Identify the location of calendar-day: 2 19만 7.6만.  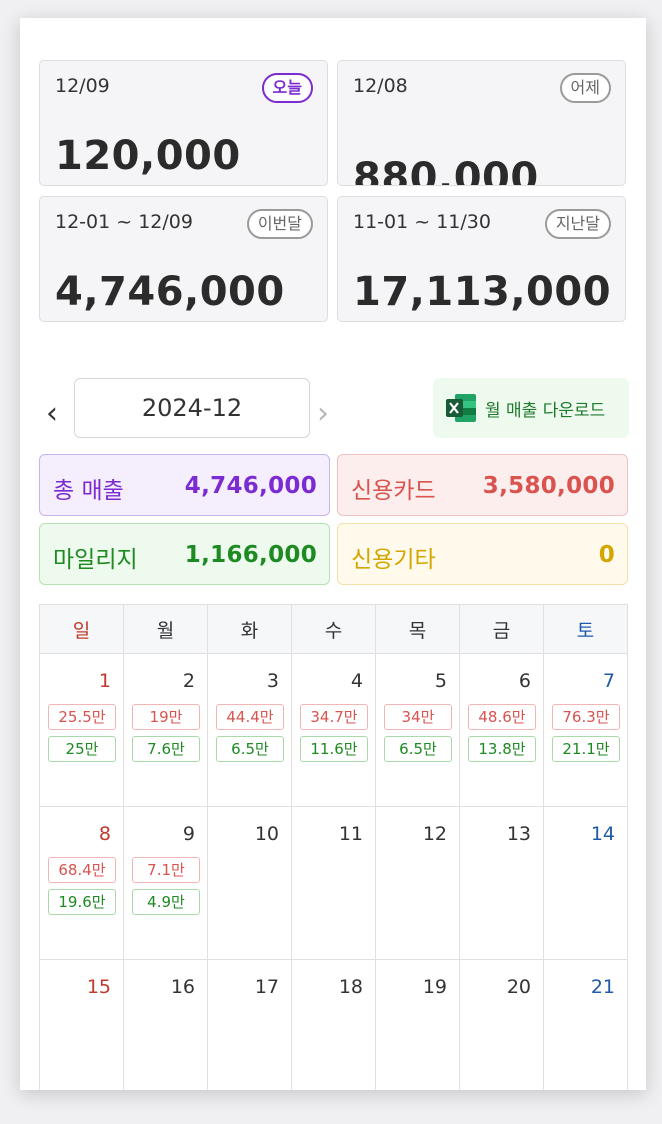
(165, 730).